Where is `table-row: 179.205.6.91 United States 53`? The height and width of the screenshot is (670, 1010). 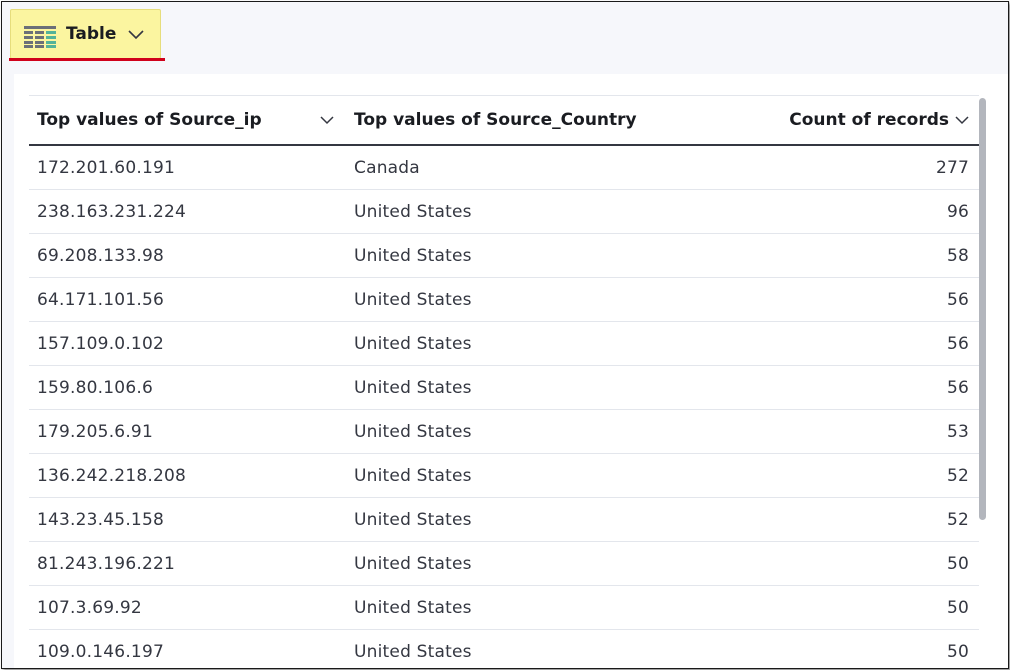 table-row: 179.205.6.91 United States 53 is located at coordinates (504, 431).